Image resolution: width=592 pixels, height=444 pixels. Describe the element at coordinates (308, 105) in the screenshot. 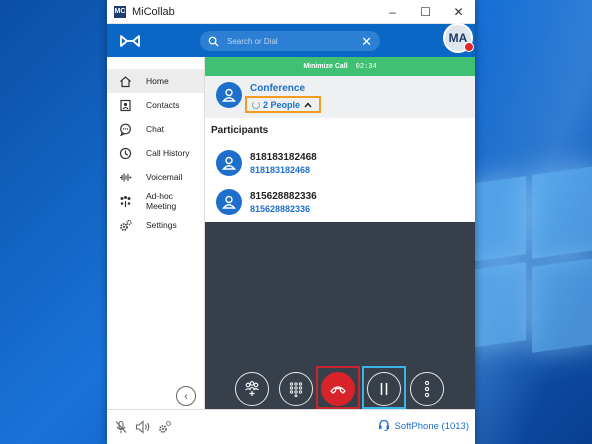

I see `chevron-up-icon` at that location.